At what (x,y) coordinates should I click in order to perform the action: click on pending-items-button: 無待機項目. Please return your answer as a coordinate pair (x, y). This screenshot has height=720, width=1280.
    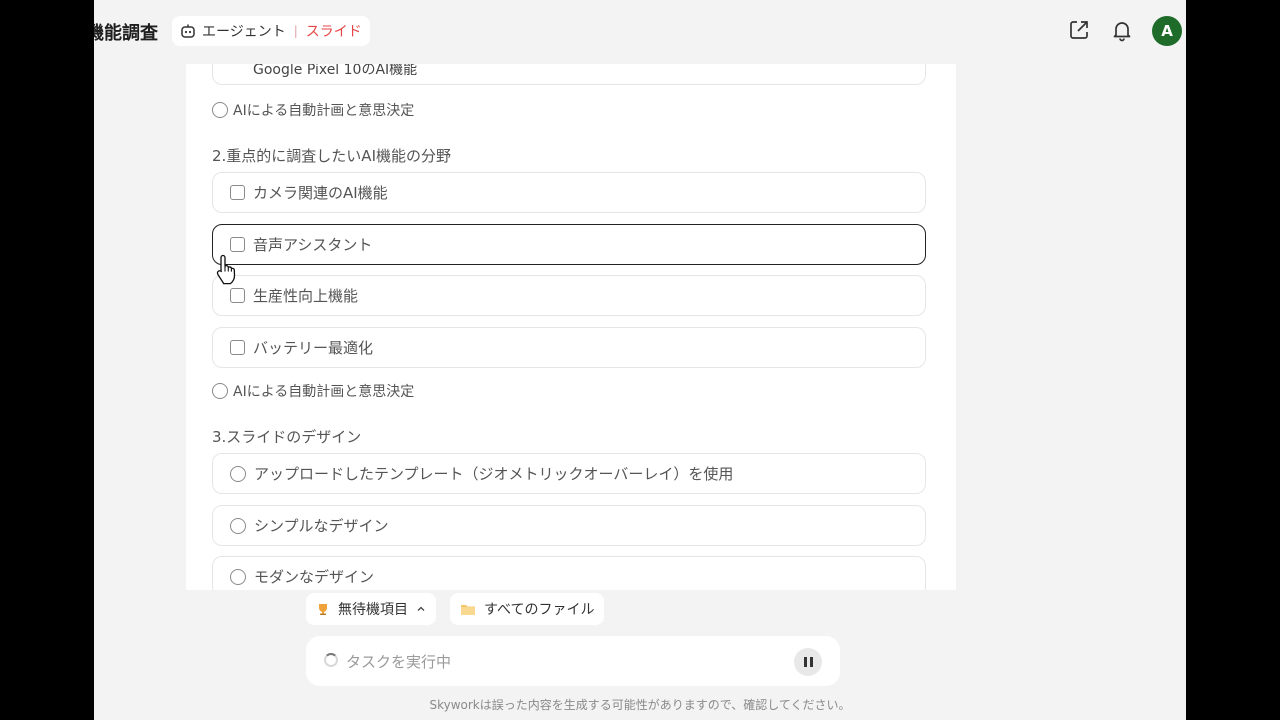
    Looking at the image, I should click on (371, 609).